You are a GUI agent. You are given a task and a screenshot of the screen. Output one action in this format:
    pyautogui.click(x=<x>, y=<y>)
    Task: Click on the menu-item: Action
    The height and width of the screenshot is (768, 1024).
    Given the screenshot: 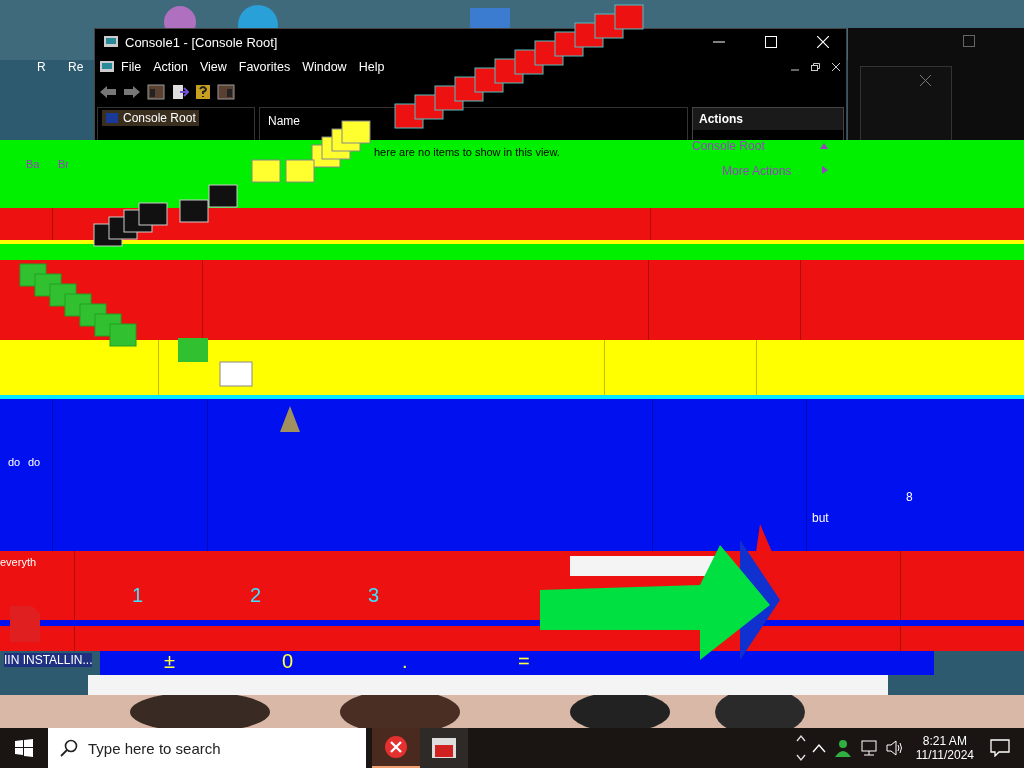 What is the action you would take?
    pyautogui.click(x=170, y=67)
    